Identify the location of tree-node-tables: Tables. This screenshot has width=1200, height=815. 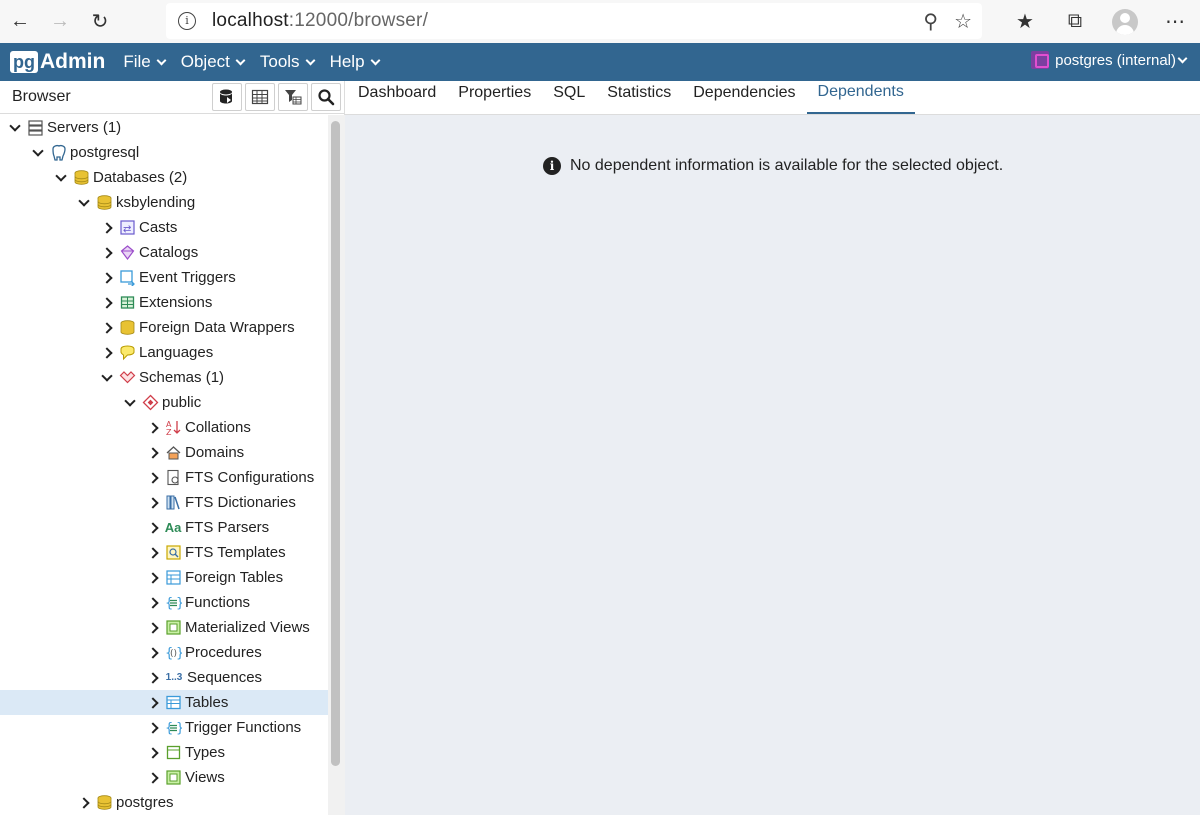
(164, 702).